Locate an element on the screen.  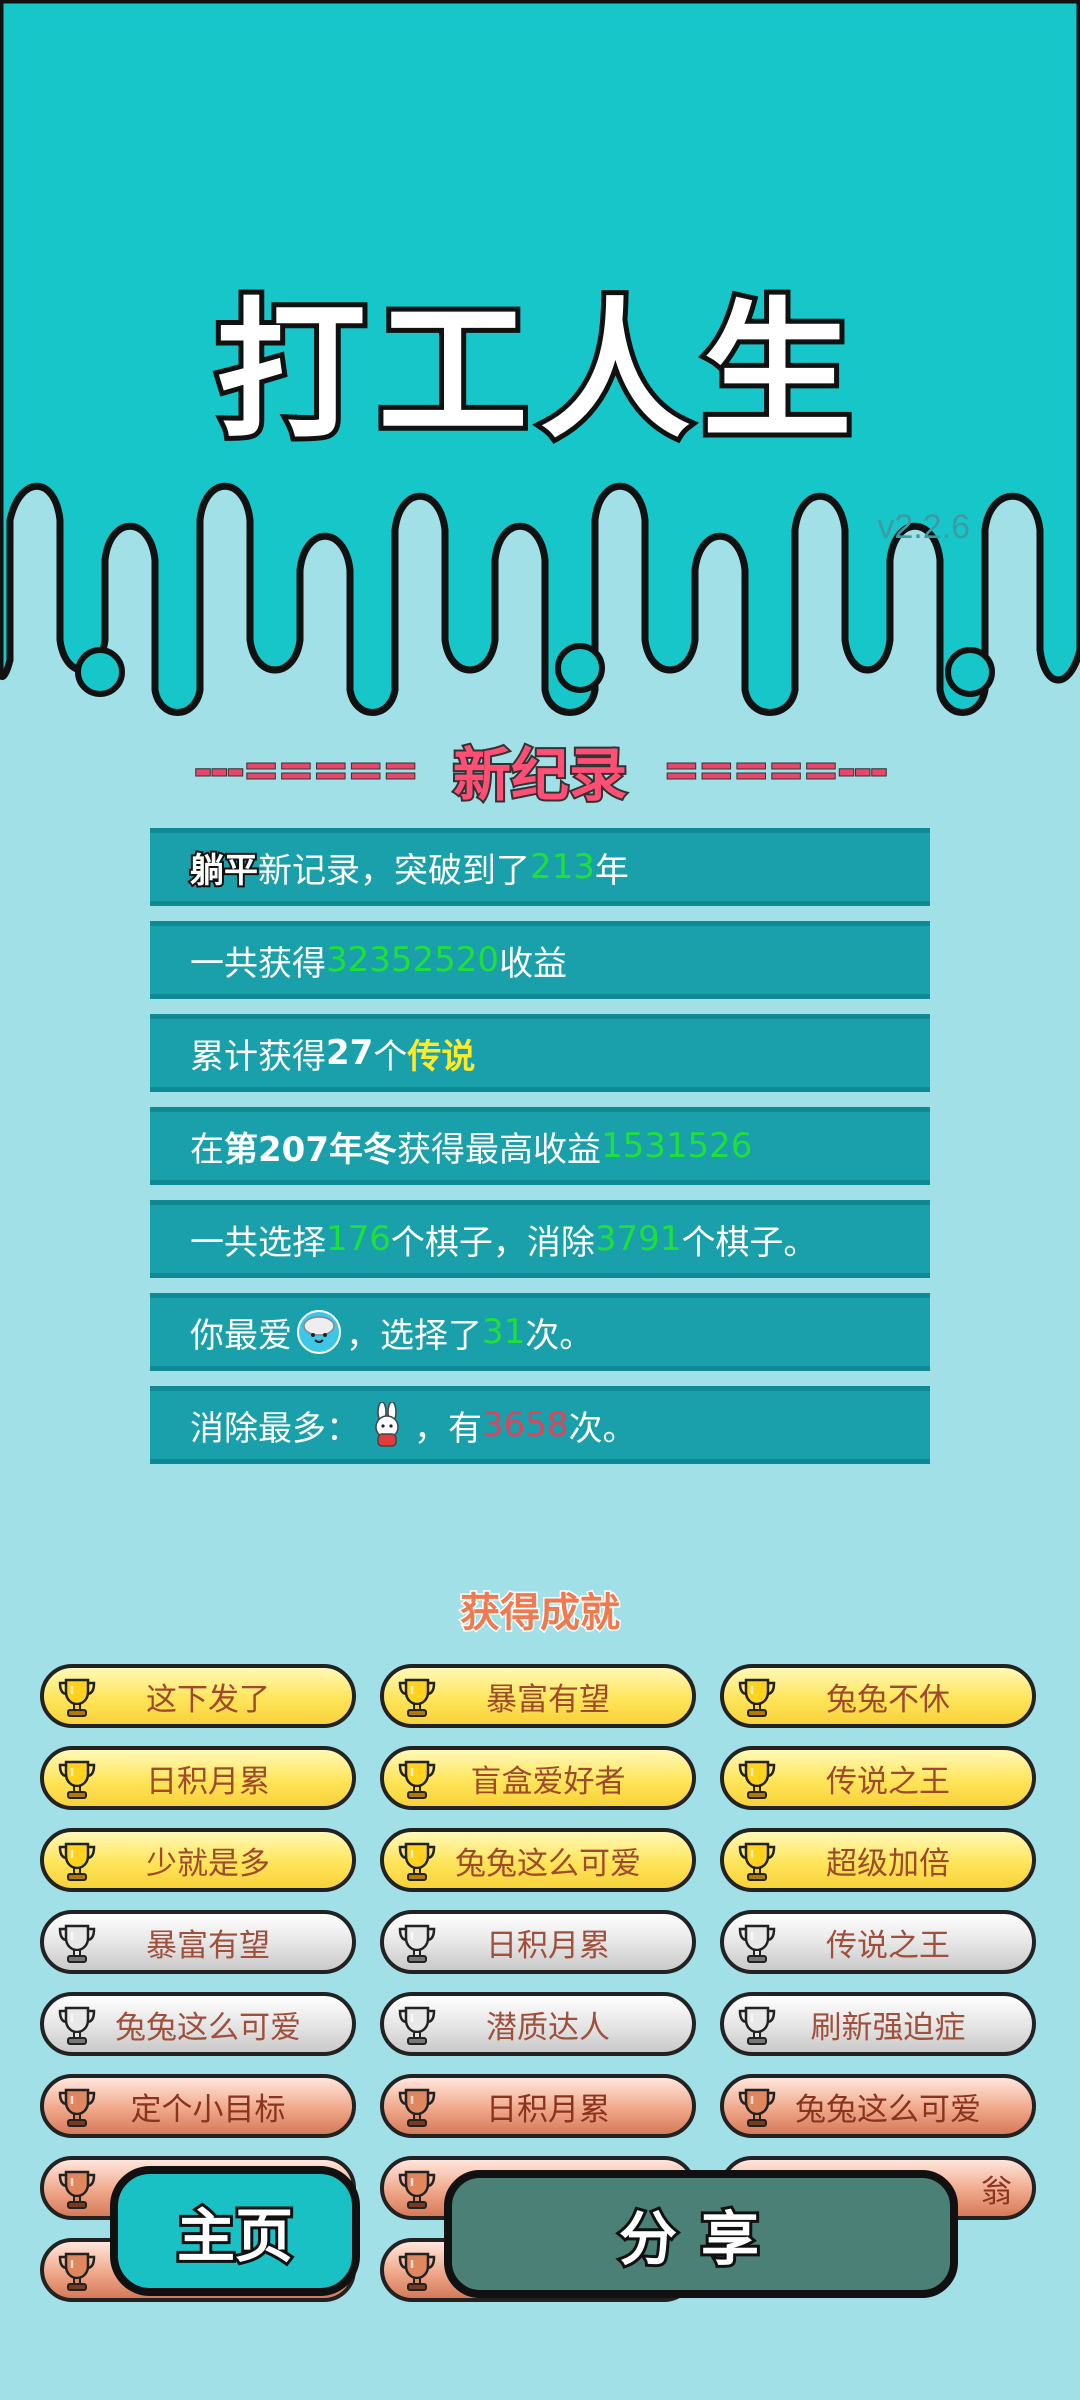
favorite-times-value: 31 is located at coordinates (504, 1332).